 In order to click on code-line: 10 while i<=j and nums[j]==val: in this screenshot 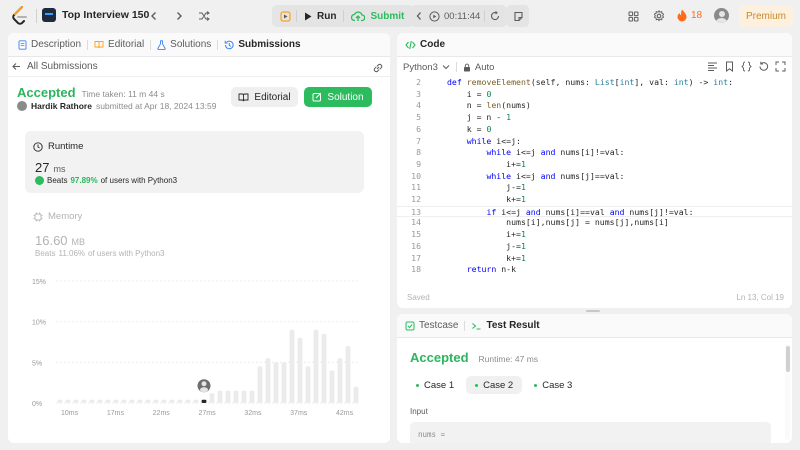, I will do `click(594, 177)`.